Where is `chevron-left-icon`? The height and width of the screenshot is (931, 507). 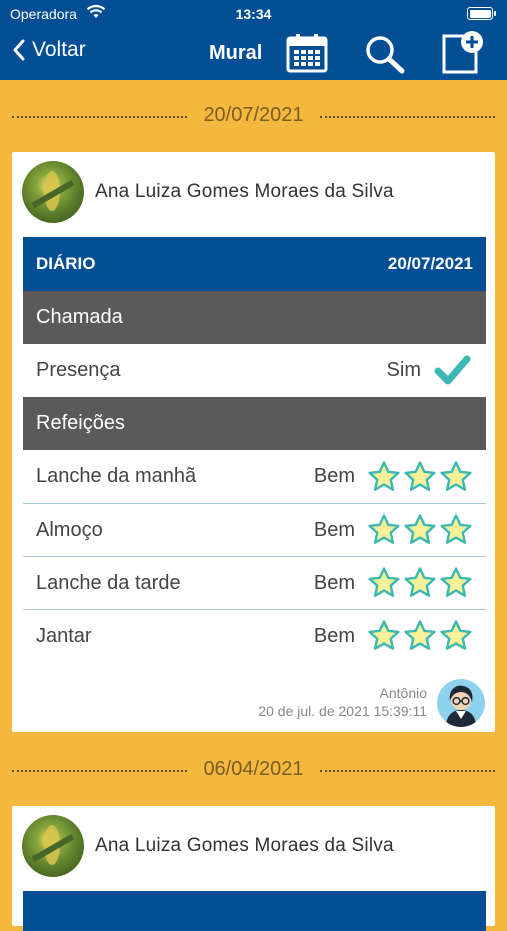
chevron-left-icon is located at coordinates (19, 50).